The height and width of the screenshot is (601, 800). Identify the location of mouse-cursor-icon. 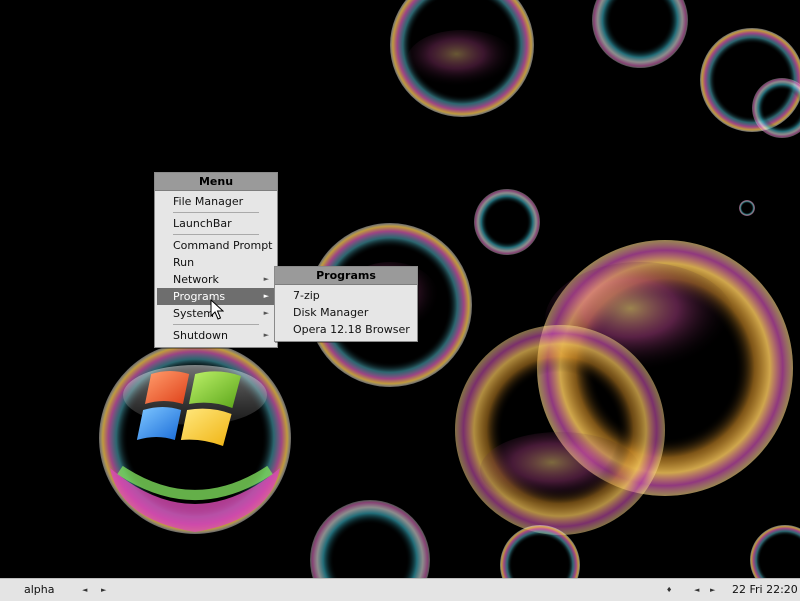
(217, 309).